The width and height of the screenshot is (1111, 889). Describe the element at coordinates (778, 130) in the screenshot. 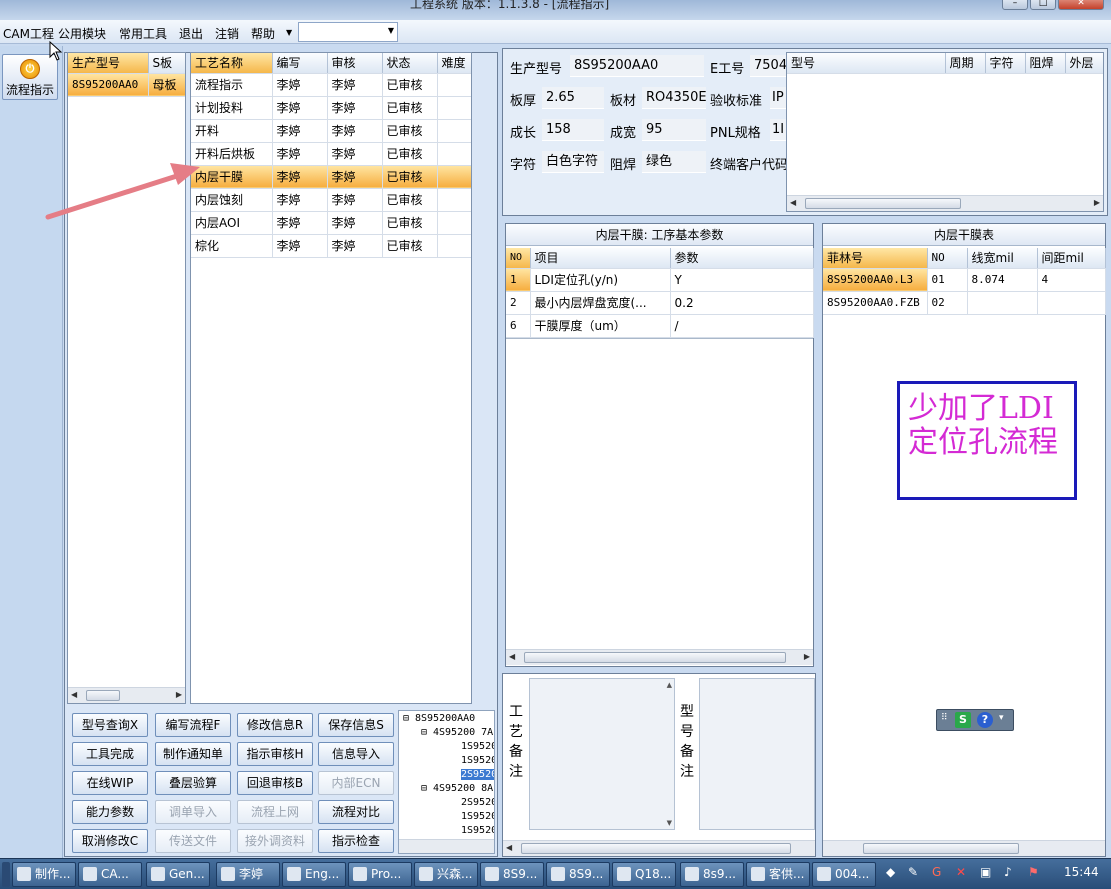

I see `pnl-value: 1I` at that location.